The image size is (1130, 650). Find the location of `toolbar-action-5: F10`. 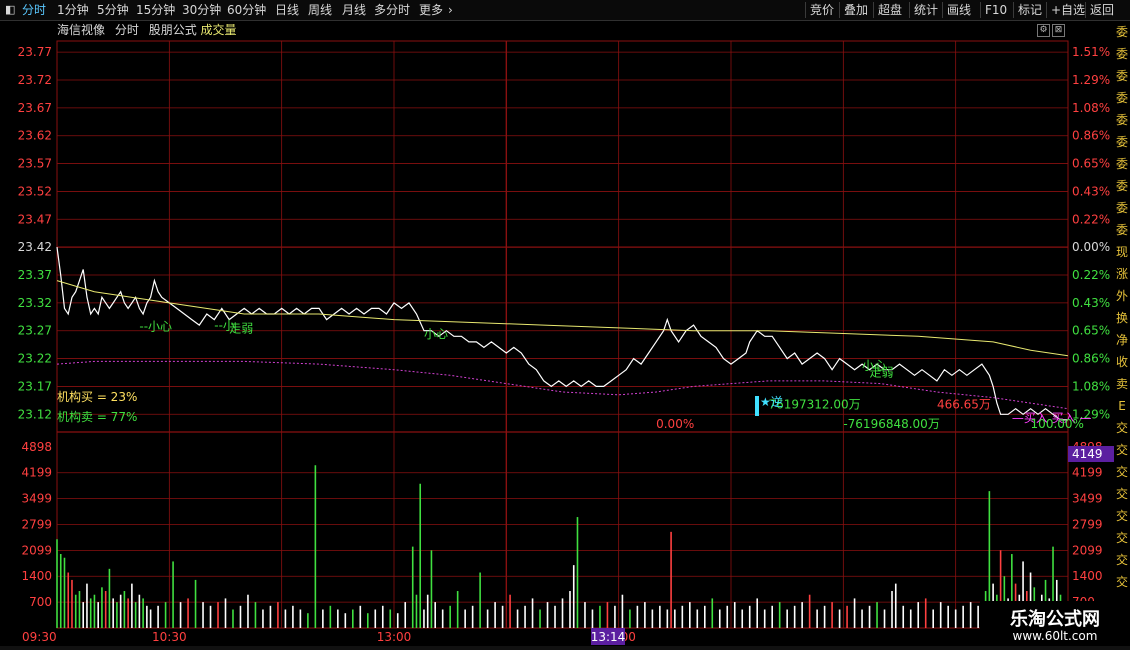

toolbar-action-5: F10 is located at coordinates (996, 10).